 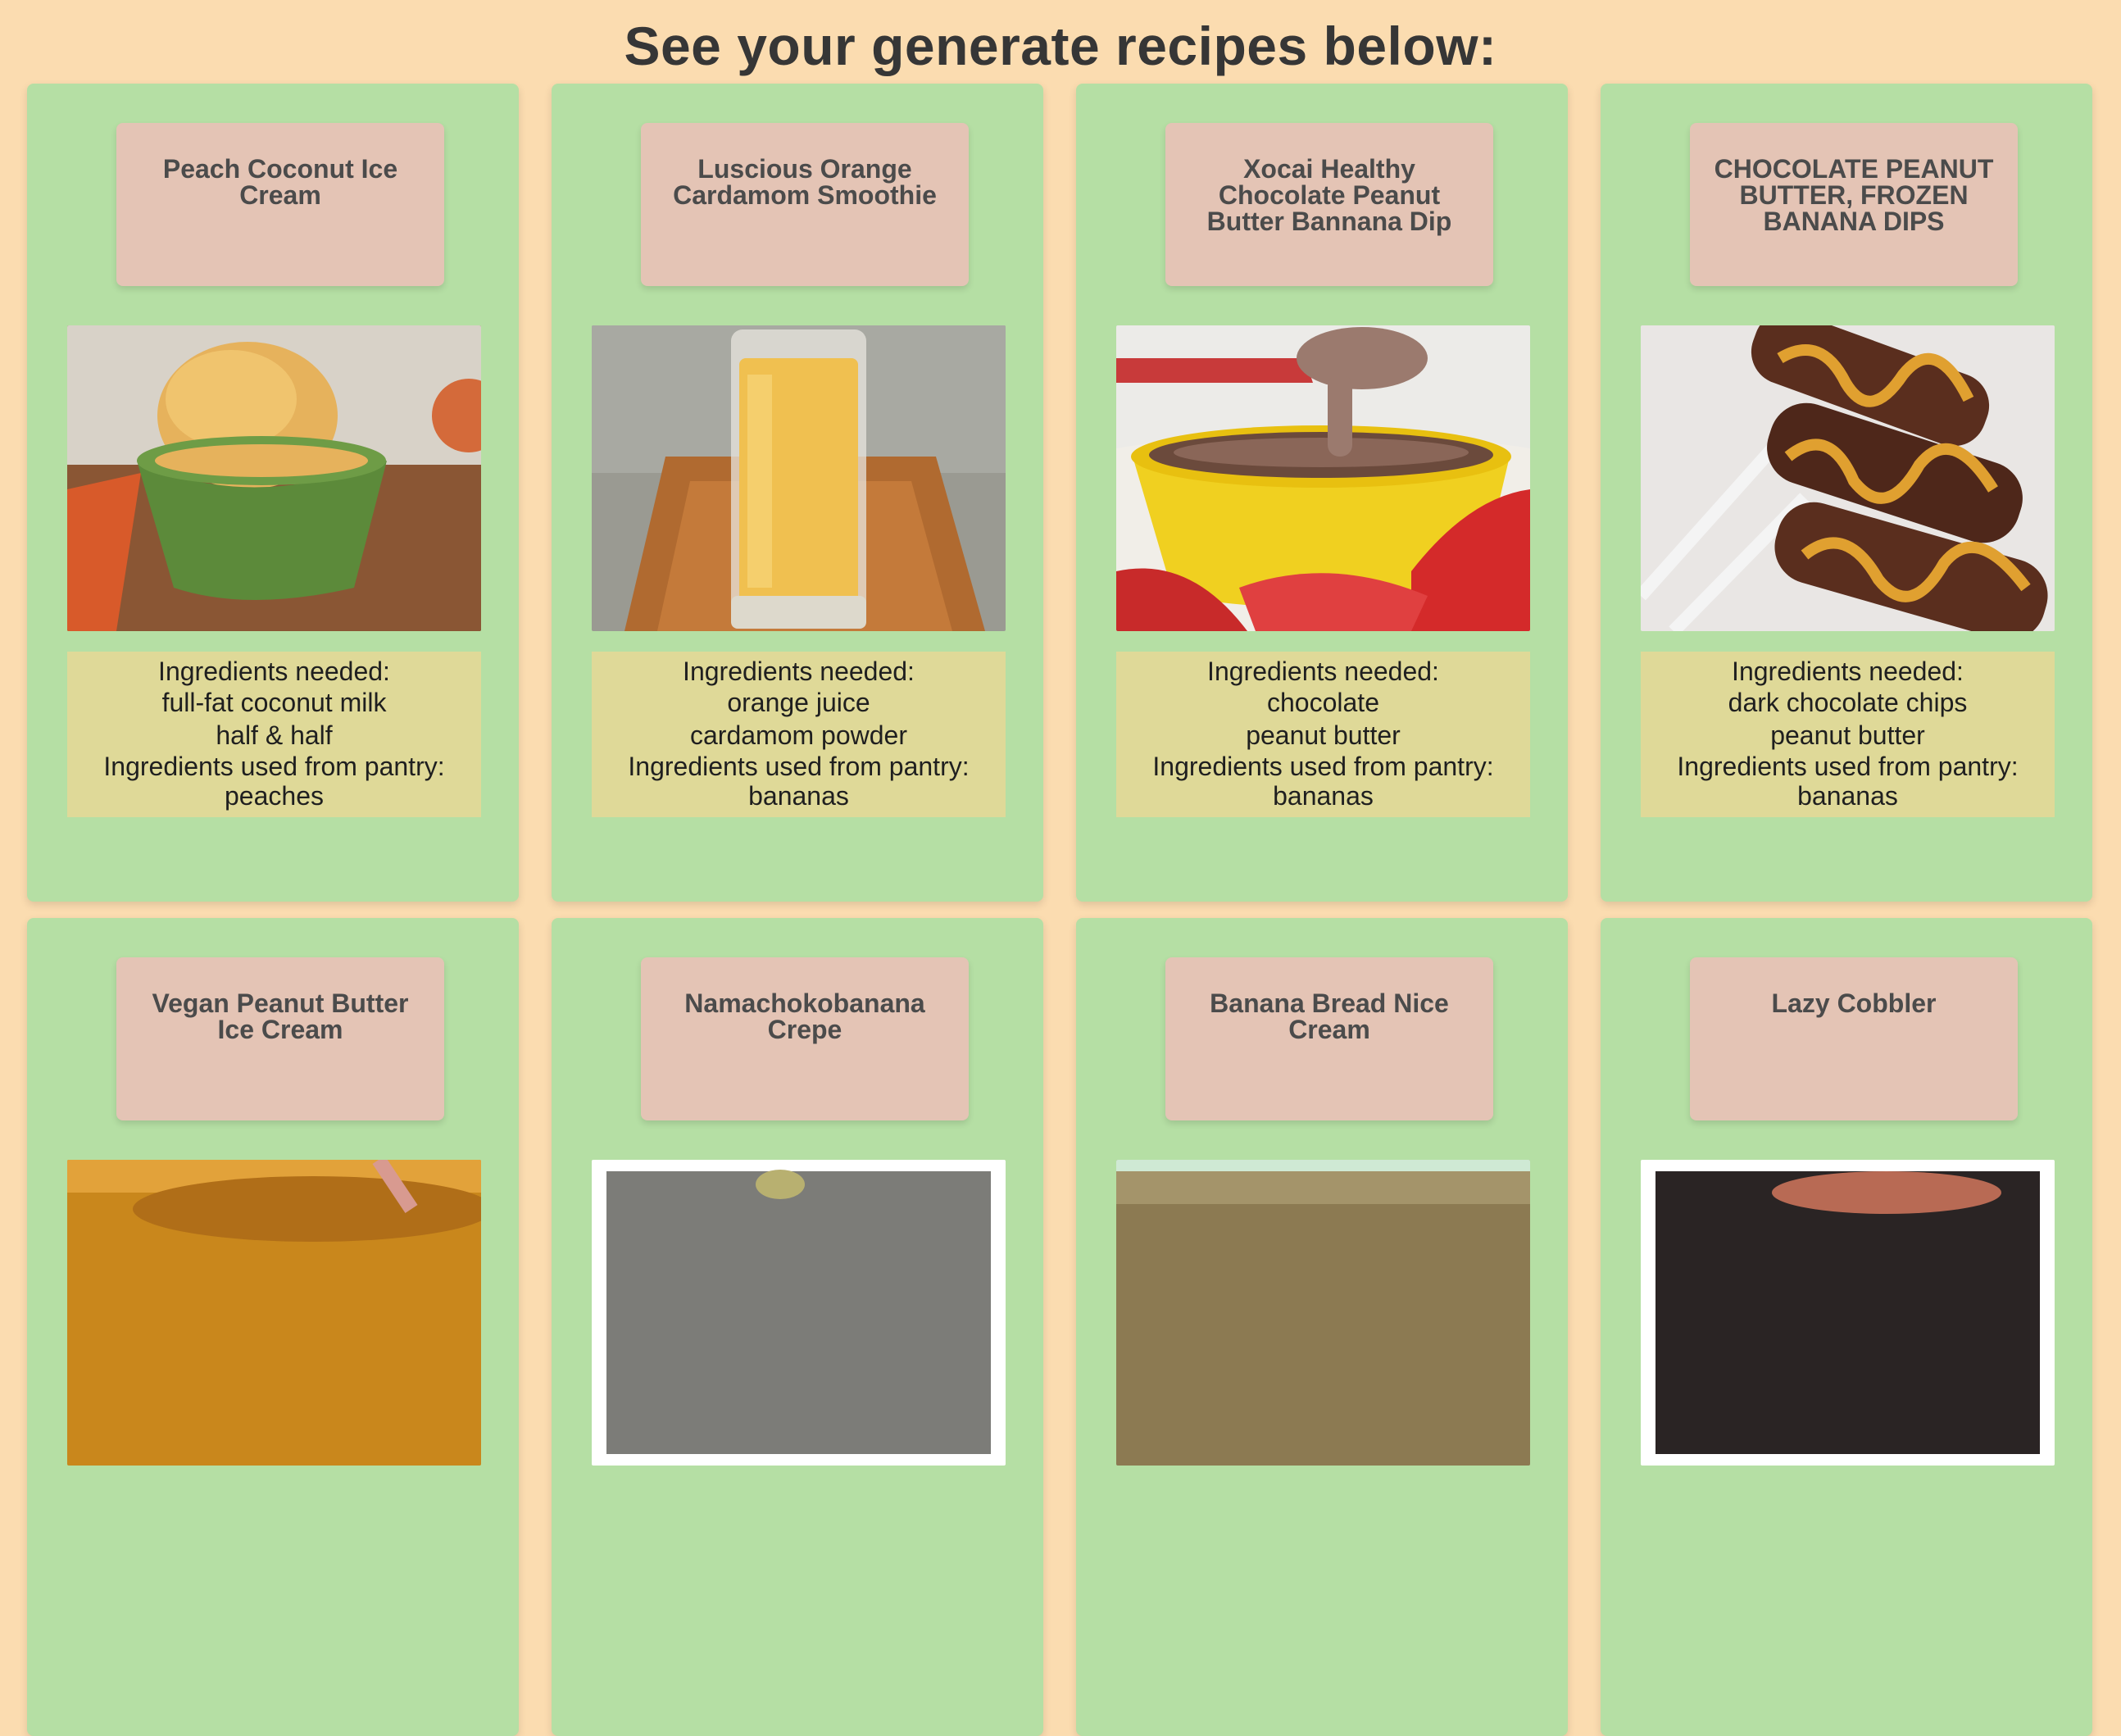 What do you see at coordinates (805, 204) in the screenshot?
I see `recipe-title: Luscious Orange Cardamom Smoothie` at bounding box center [805, 204].